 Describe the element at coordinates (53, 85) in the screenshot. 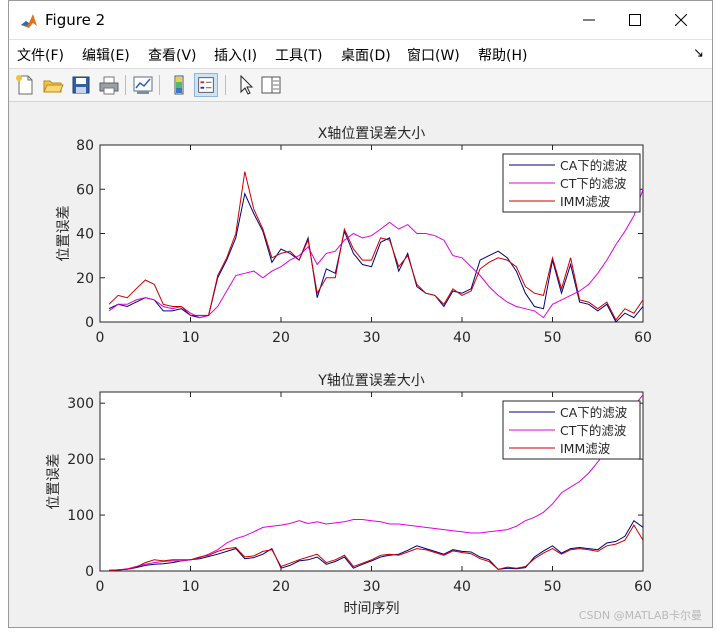

I see `open-folder-icon` at that location.